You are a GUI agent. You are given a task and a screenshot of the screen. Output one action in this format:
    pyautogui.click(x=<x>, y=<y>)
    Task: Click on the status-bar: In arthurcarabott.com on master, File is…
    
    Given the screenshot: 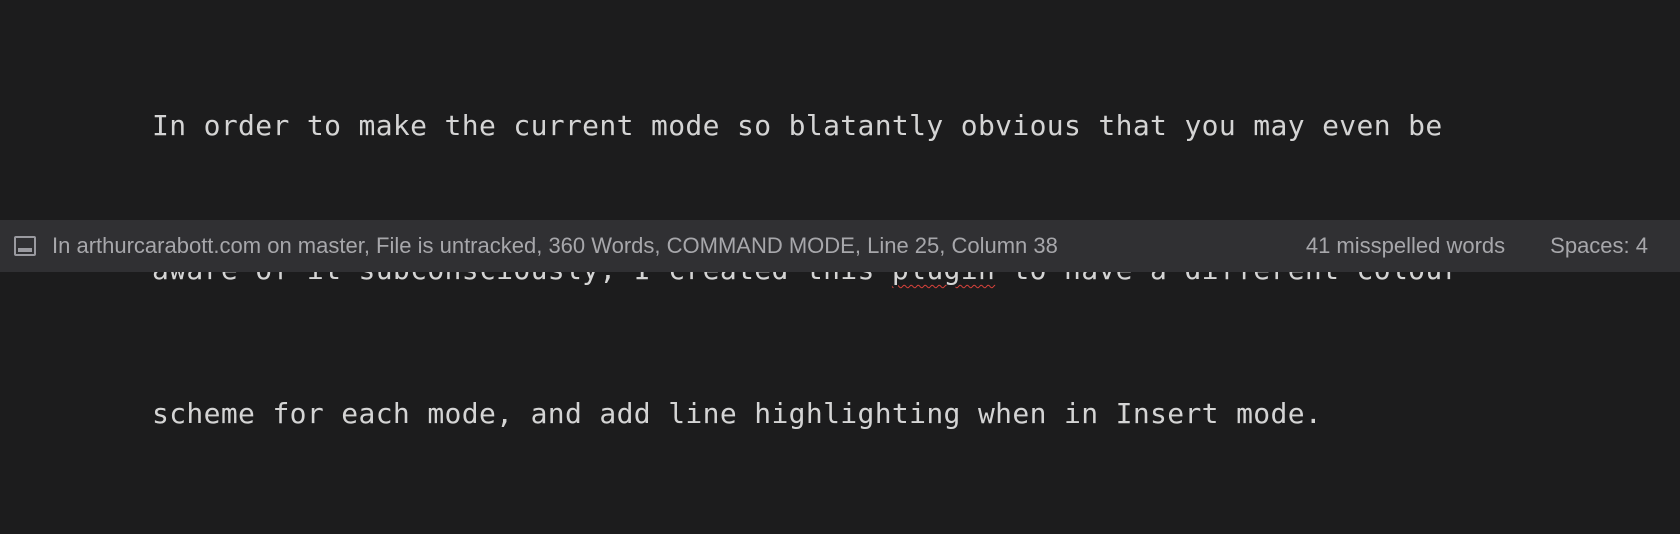 What is the action you would take?
    pyautogui.click(x=840, y=246)
    